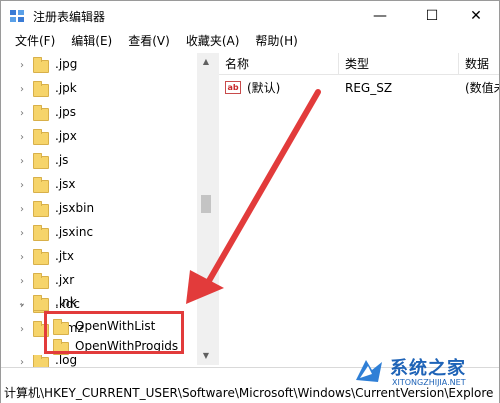 The height and width of the screenshot is (403, 500). I want to click on menu-bar: 文件(F) 编辑(E) 查看(V) 收藏夹(A) 帮助(H), so click(250, 41).